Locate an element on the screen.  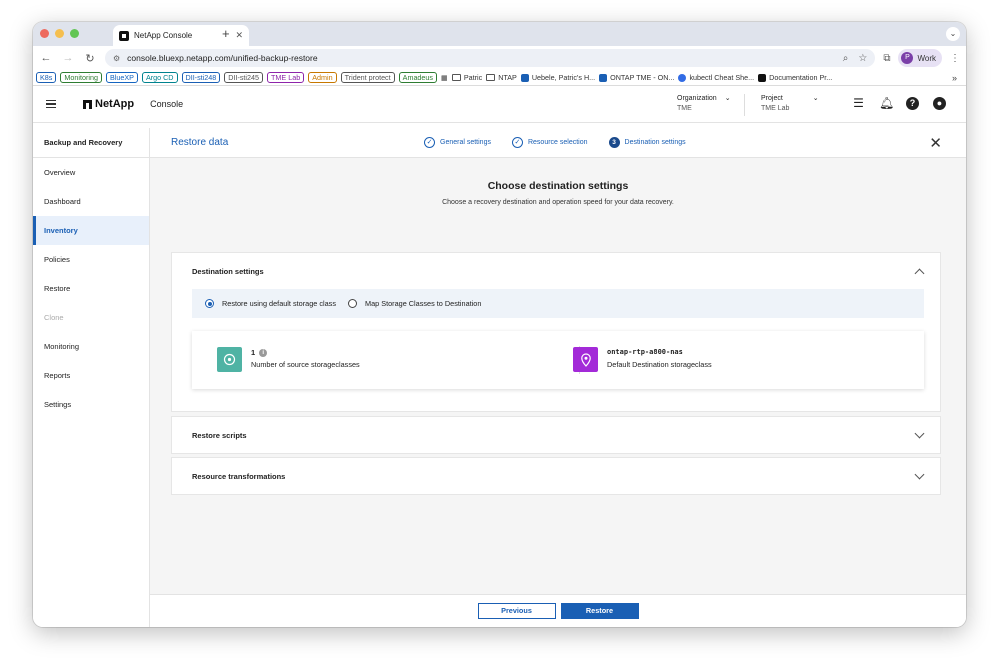
bookmark-label: Patric is located at coordinates (473, 77).